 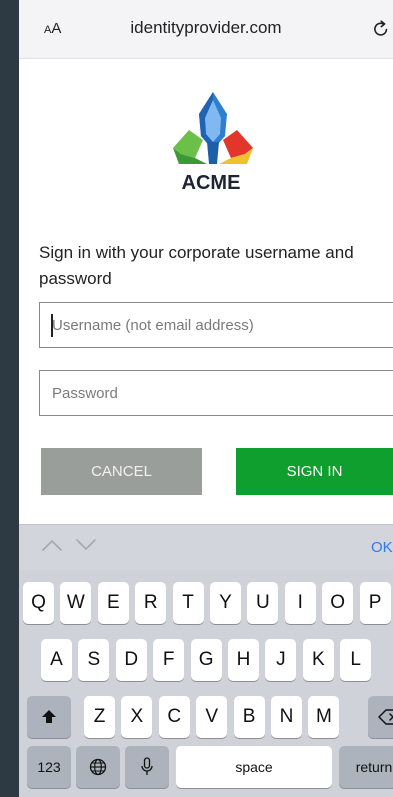 I want to click on logo-wordmark: ACME, so click(x=211, y=183).